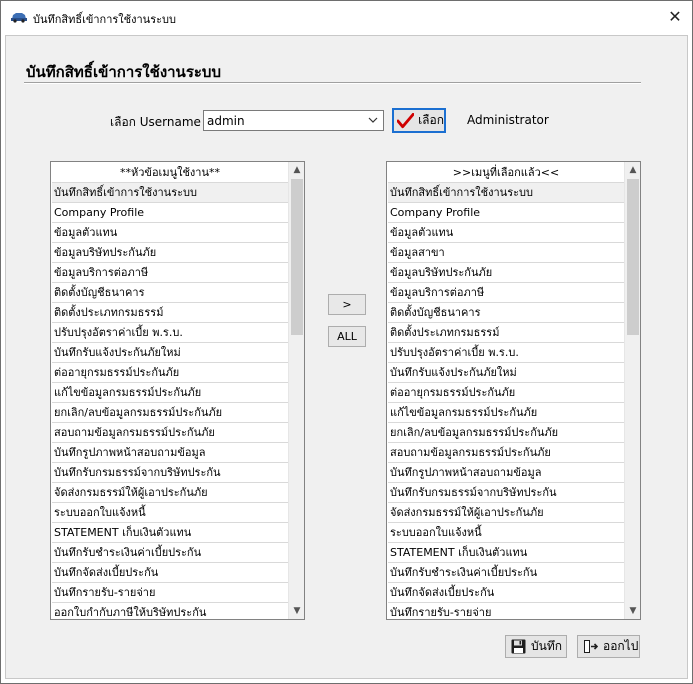 This screenshot has height=684, width=693. I want to click on list-item: ออกใบกำกับภาษีให้บริษัทประกัน, so click(170, 610).